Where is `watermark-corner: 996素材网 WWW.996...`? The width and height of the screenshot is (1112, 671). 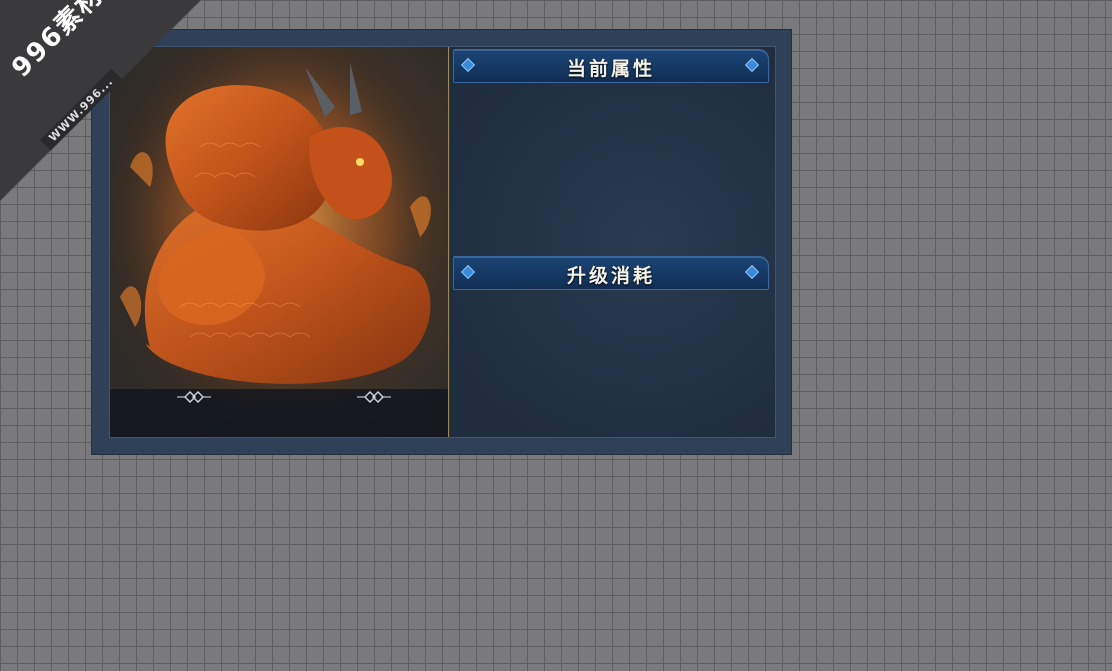
watermark-corner: 996素材网 WWW.996... is located at coordinates (100, 100).